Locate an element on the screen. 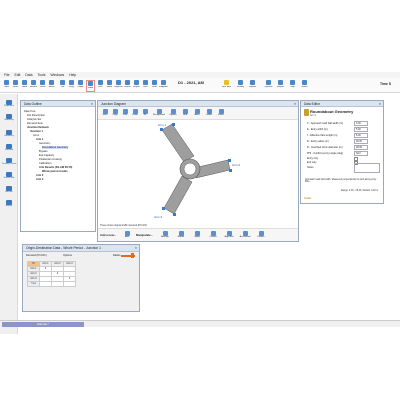  tree-item-arm: Arm 1 is located at coordinates (39, 139).